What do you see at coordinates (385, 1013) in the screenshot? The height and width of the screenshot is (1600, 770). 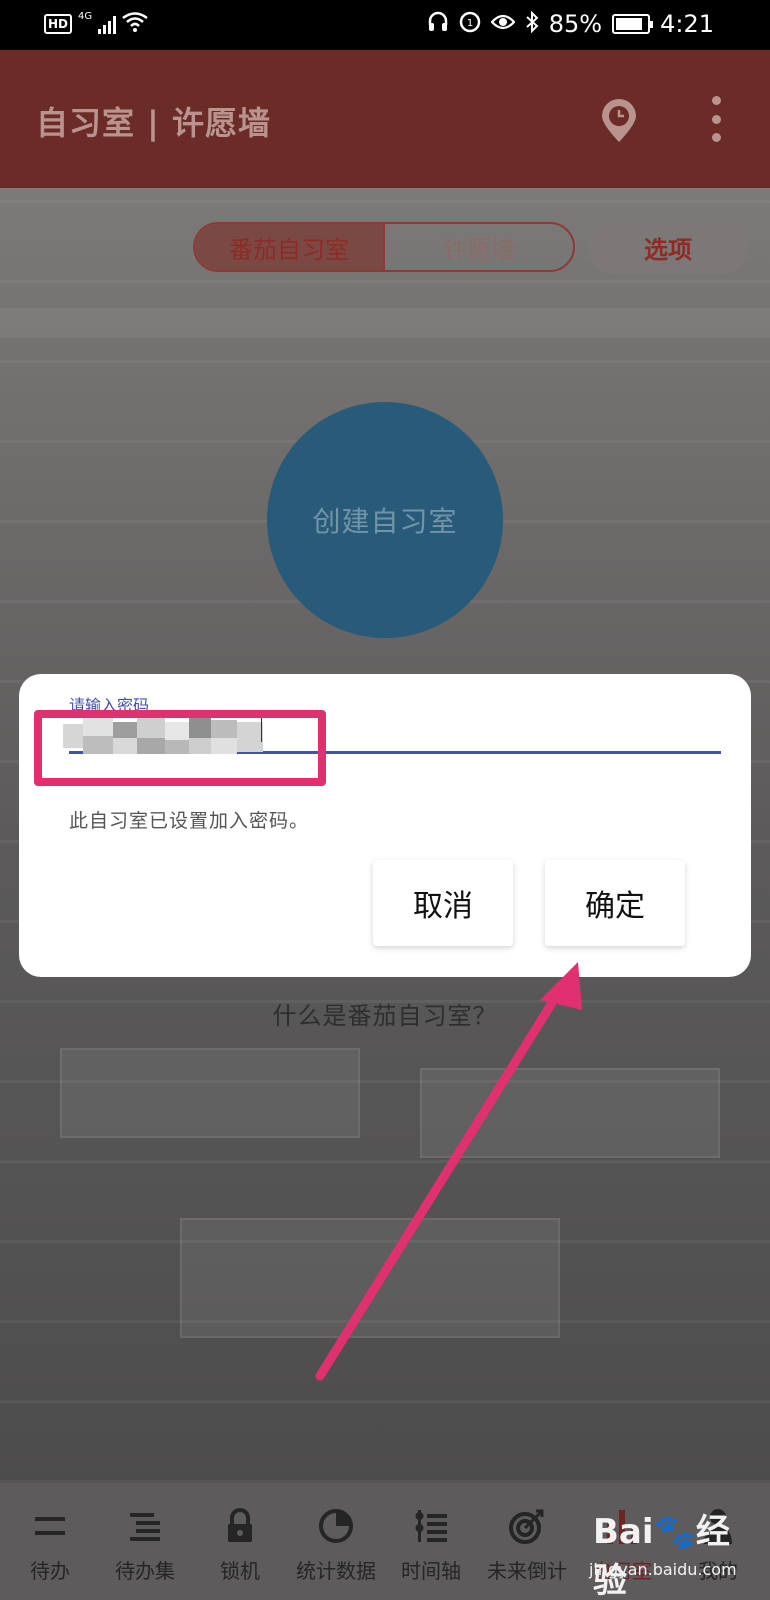 I see `what-is-tomato-study-room-link: 什么是番茄自习室？` at bounding box center [385, 1013].